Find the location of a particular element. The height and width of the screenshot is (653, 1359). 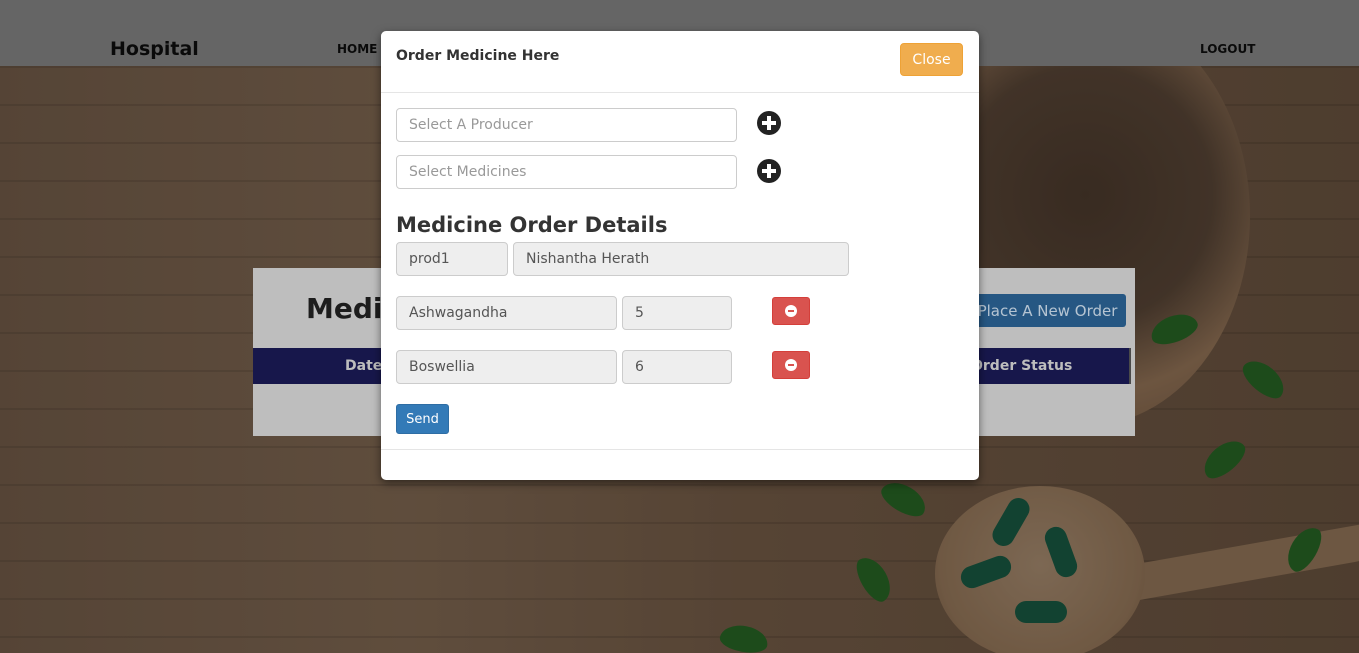

modal-header: Order Medicine Here Close is located at coordinates (680, 62).